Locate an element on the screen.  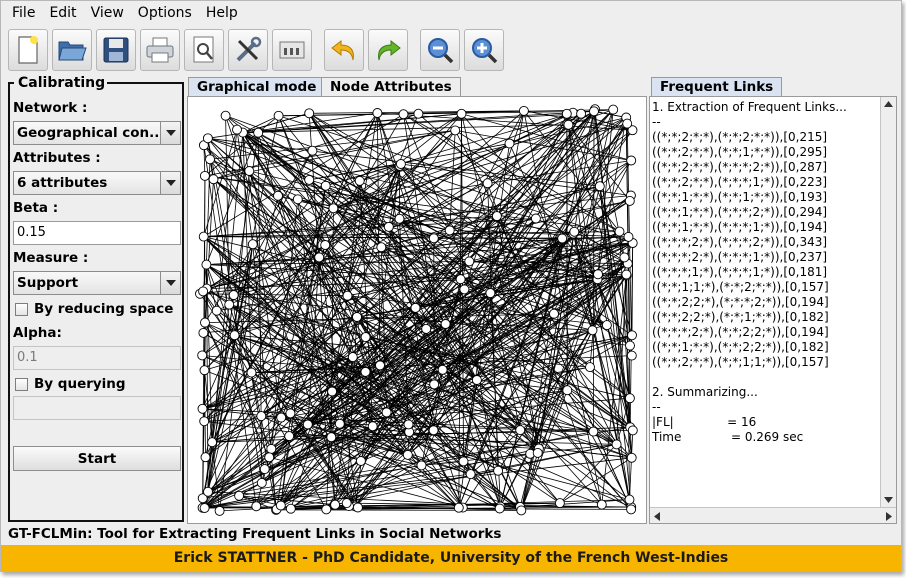
menu-edit: Edit is located at coordinates (62, 13).